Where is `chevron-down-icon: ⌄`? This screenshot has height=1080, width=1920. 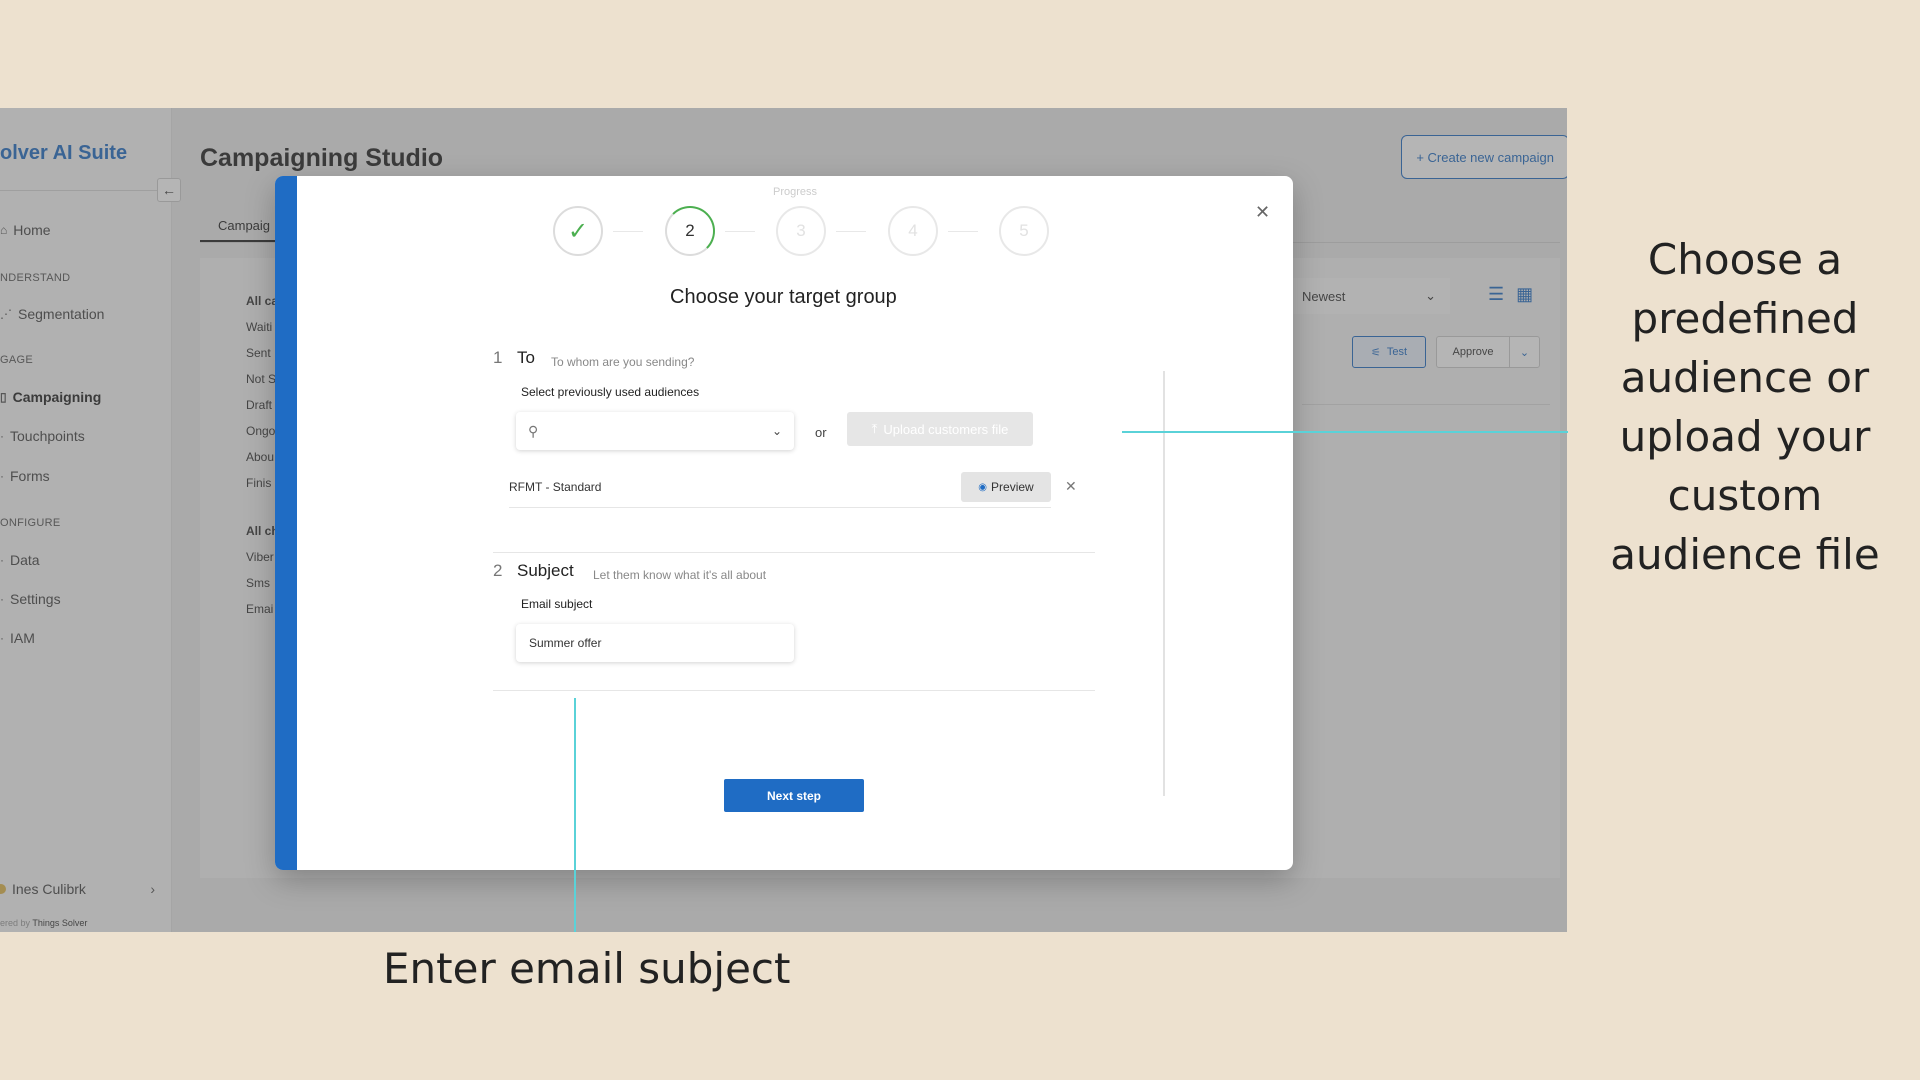
chevron-down-icon: ⌄ is located at coordinates (776, 431).